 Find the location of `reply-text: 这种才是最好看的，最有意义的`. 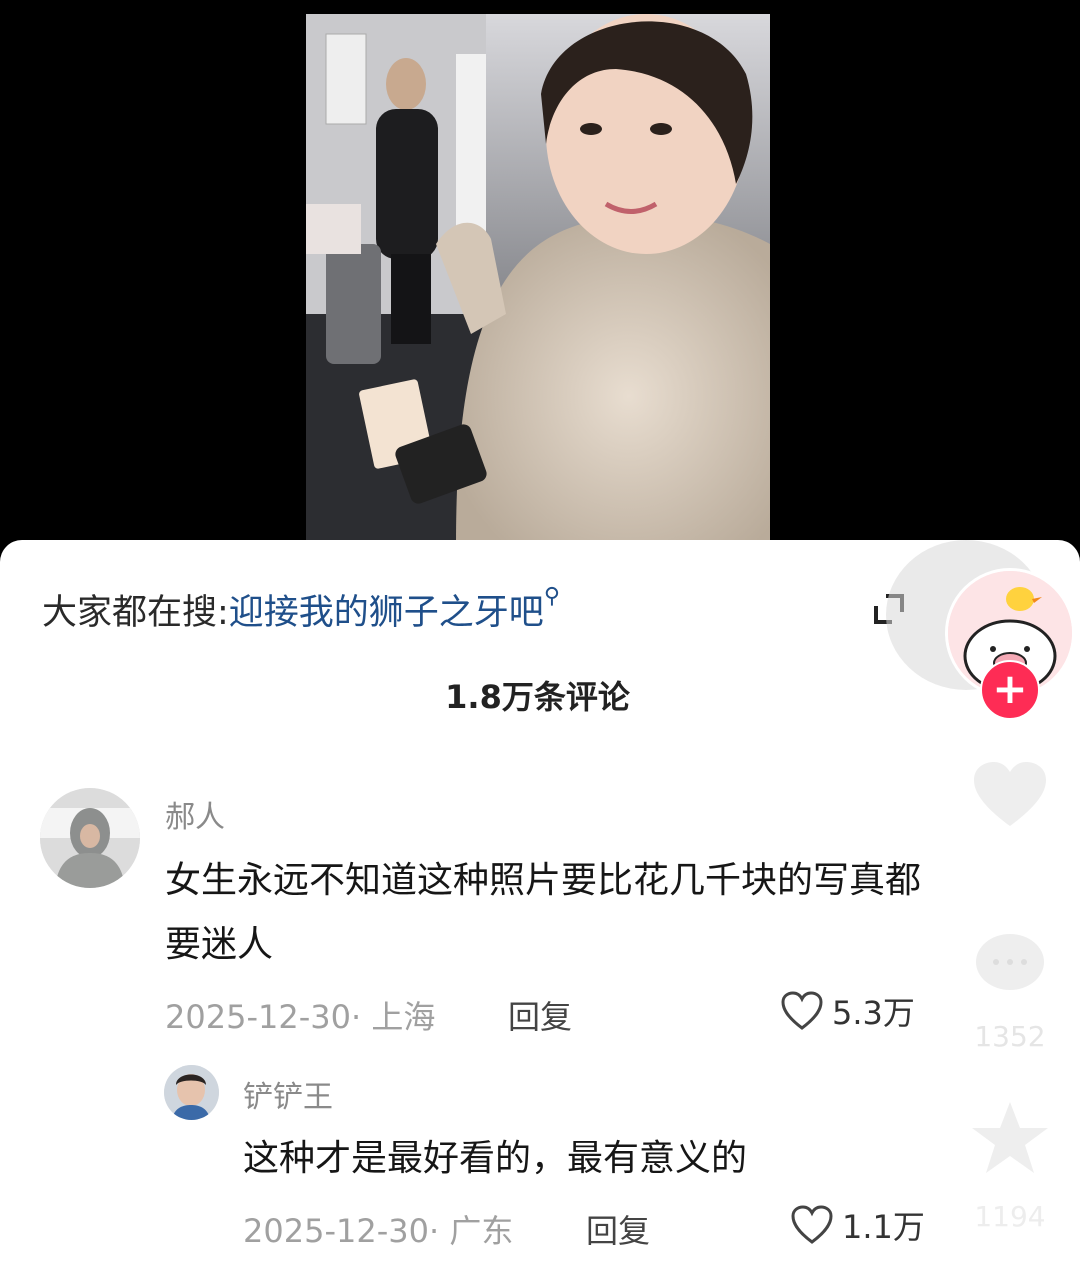

reply-text: 这种才是最好看的，最有意义的 is located at coordinates (495, 1158).